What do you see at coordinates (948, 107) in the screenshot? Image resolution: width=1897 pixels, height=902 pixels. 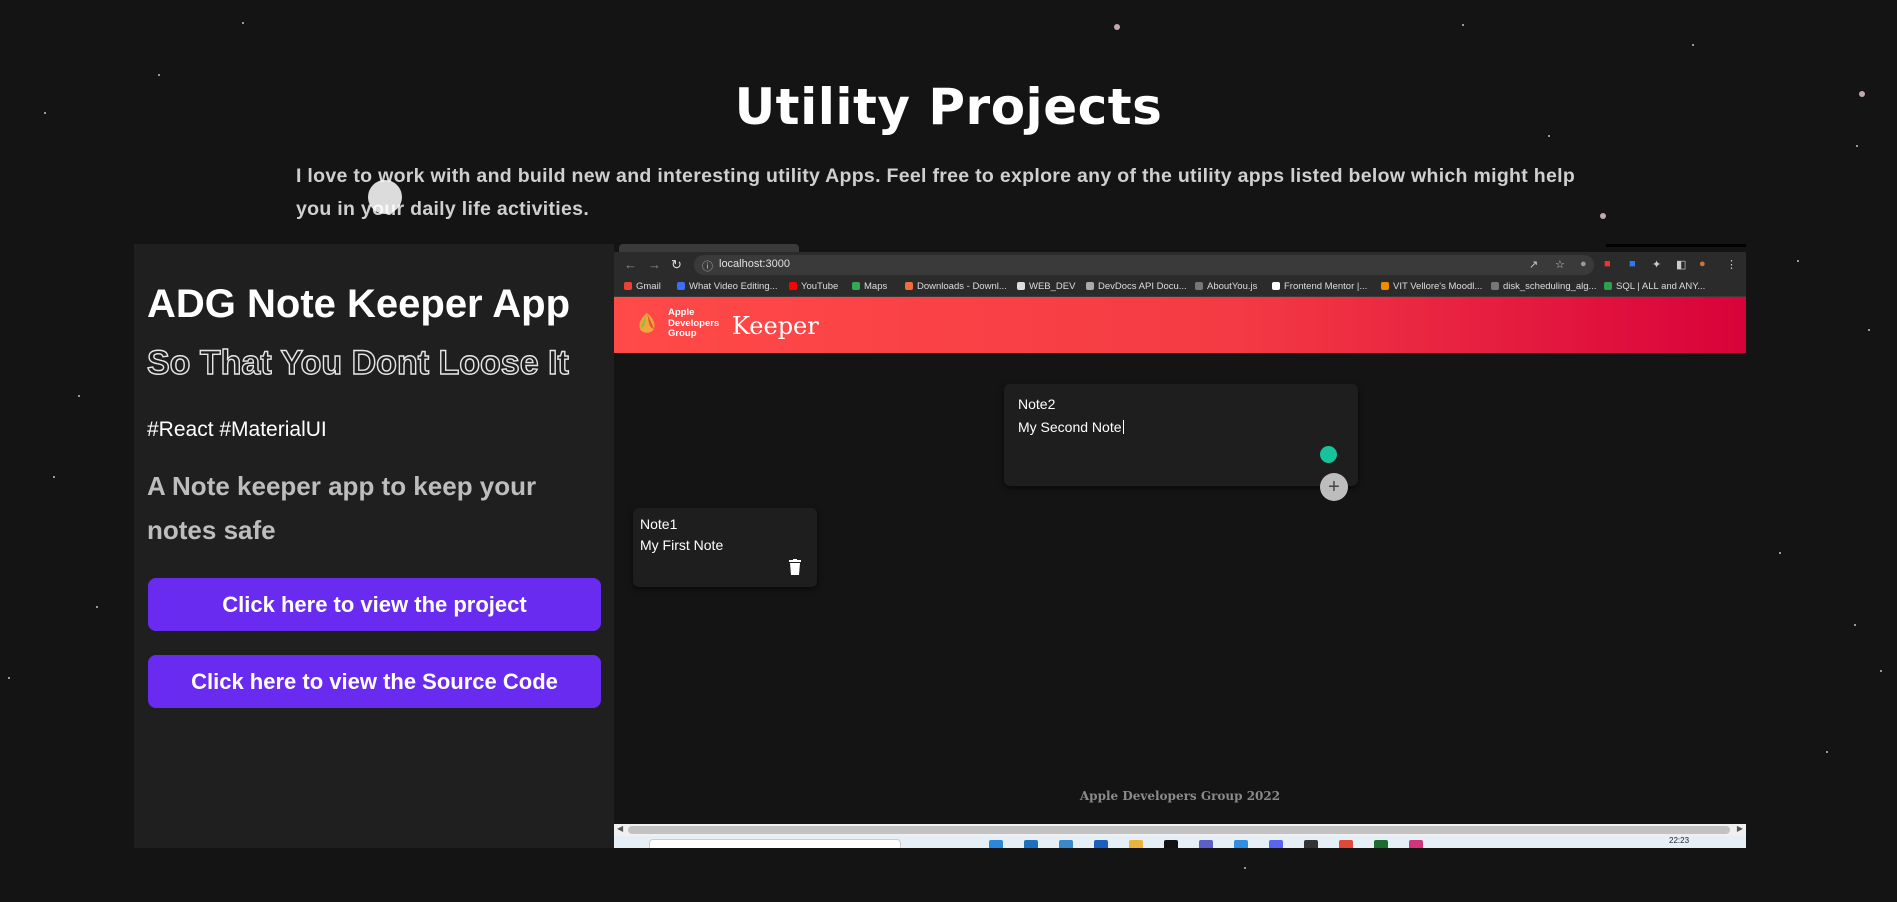 I see `section-title: Utility Projects` at bounding box center [948, 107].